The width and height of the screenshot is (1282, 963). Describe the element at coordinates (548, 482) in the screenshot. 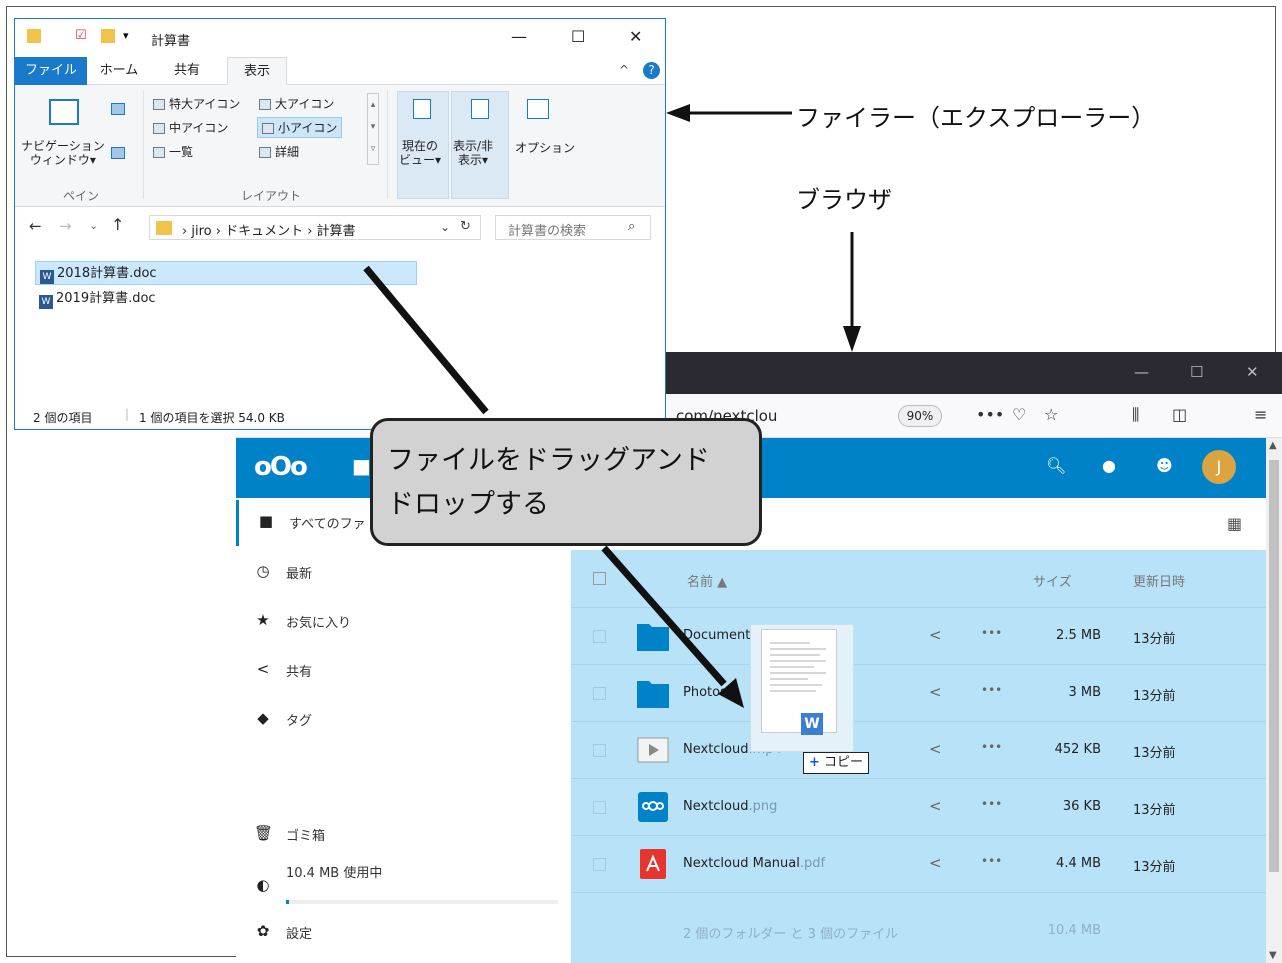

I see `callout-text: ファイルをドラッグアンド ドロップする` at that location.